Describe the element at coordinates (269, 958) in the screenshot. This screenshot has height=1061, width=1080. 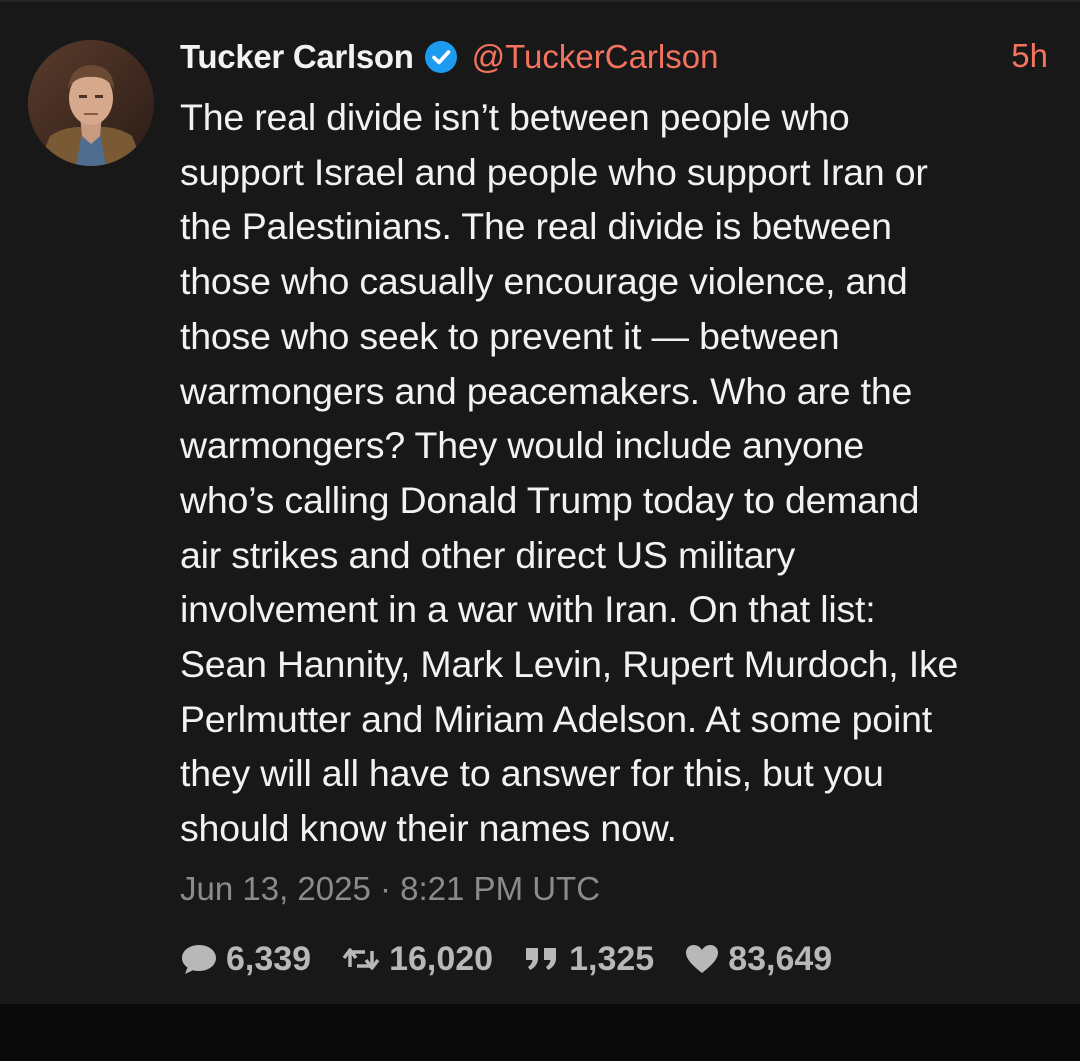
I see `replies-count: 6,339` at that location.